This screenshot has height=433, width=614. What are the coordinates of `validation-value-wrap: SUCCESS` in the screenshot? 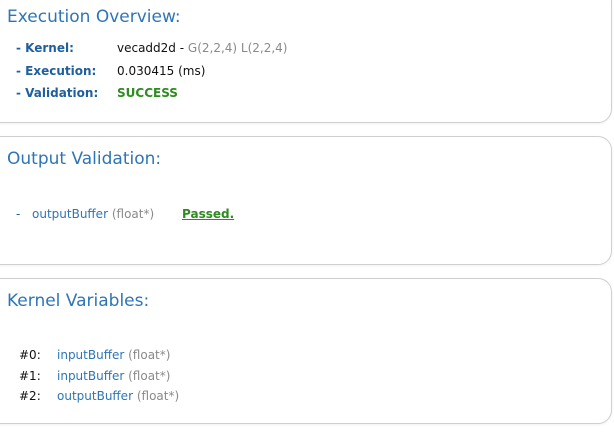 It's located at (147, 93).